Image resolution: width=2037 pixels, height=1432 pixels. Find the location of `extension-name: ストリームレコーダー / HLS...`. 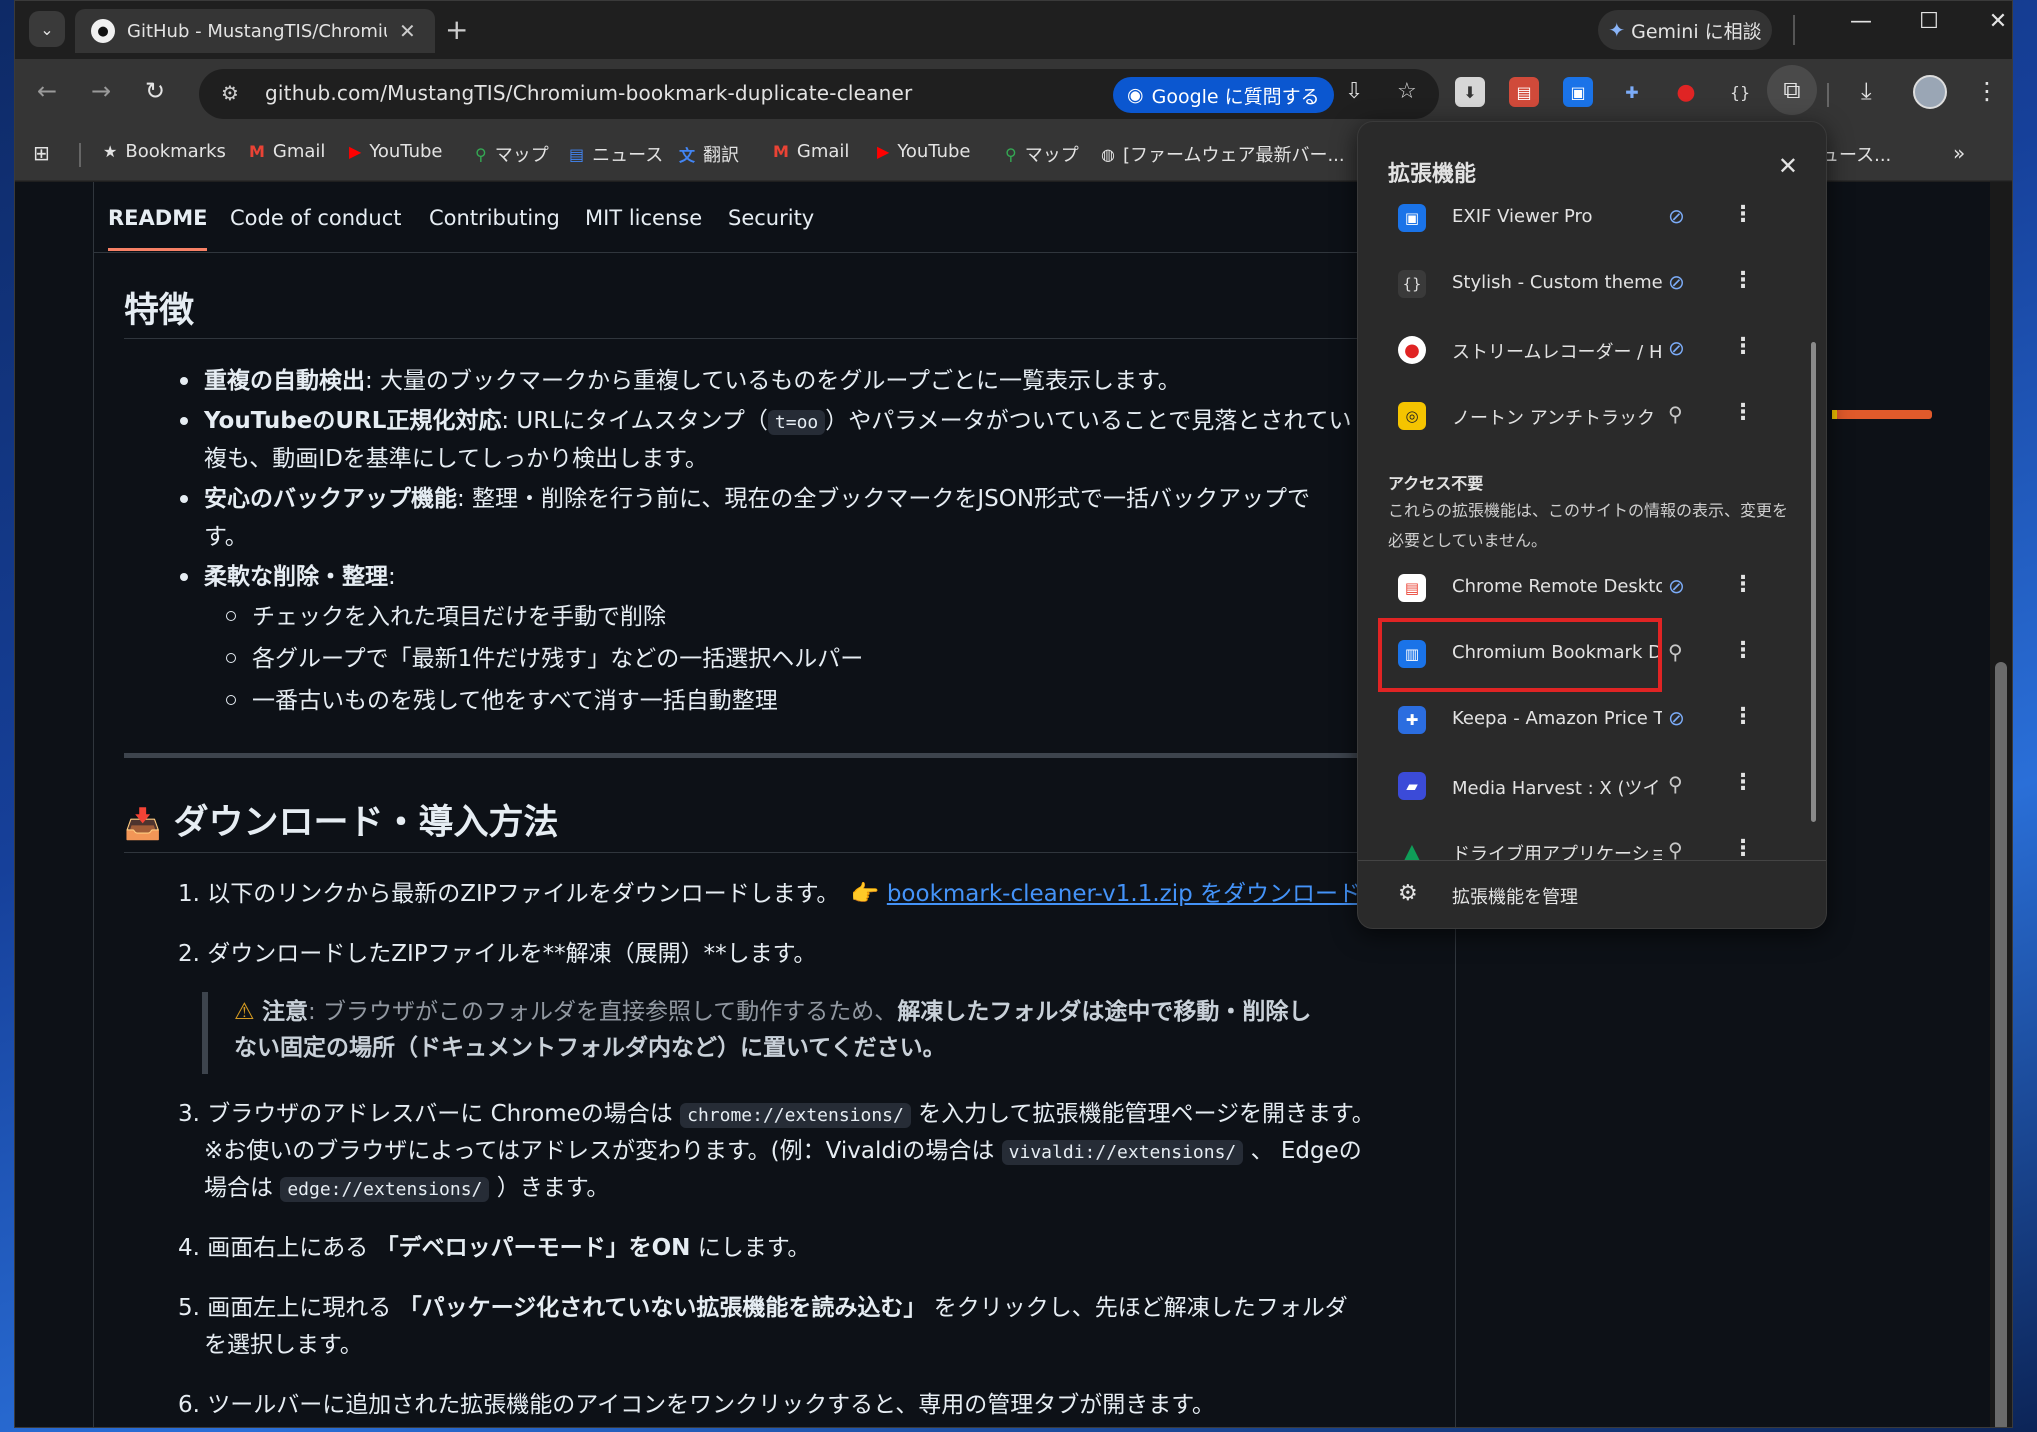

extension-name: ストリームレコーダー / HLS... is located at coordinates (1557, 352).